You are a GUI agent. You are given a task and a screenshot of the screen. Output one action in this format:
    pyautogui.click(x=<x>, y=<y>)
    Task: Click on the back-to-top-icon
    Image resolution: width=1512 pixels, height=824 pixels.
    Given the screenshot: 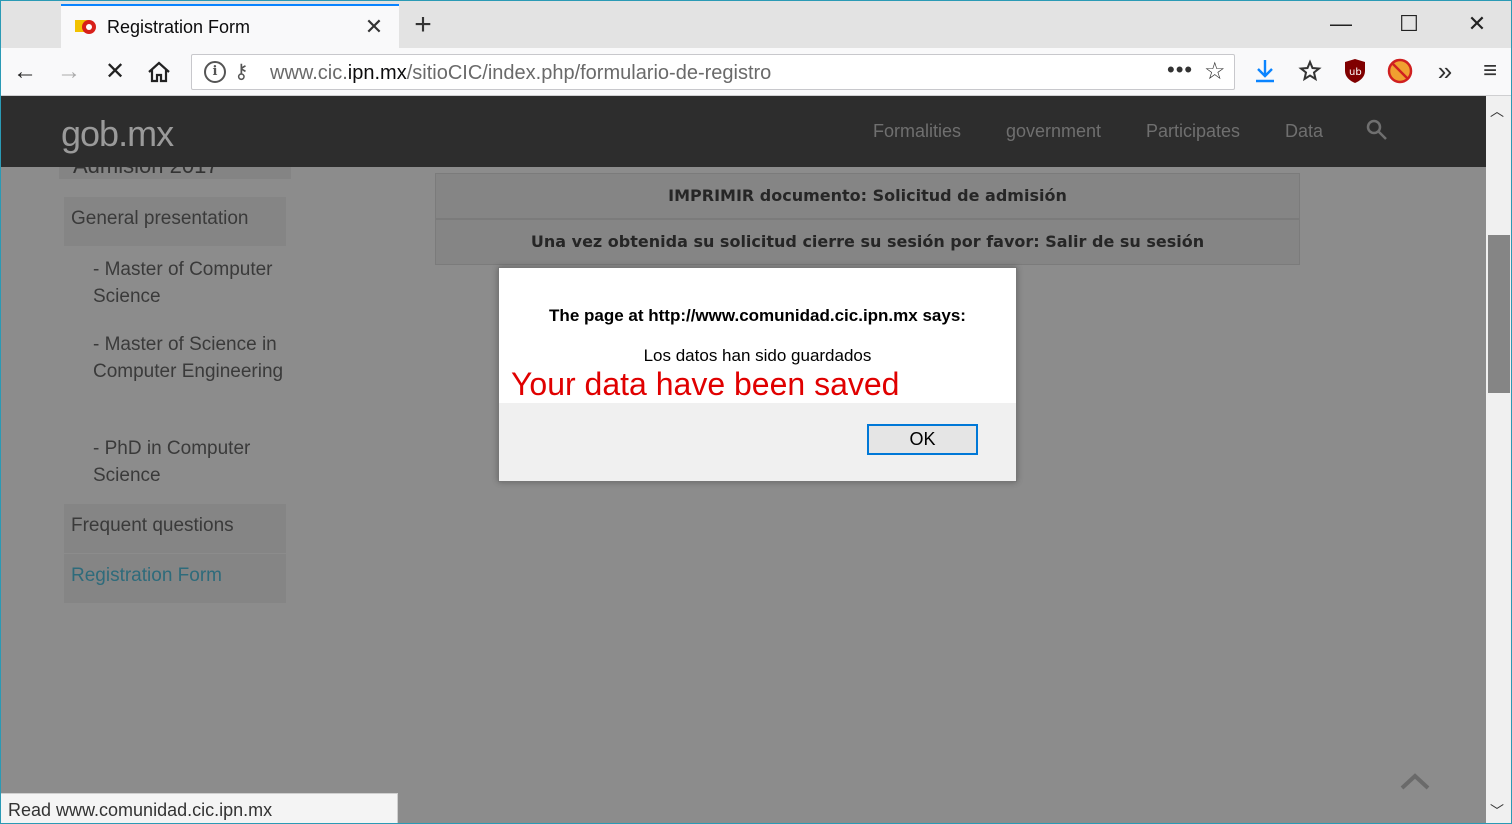 What is the action you would take?
    pyautogui.click(x=1415, y=781)
    